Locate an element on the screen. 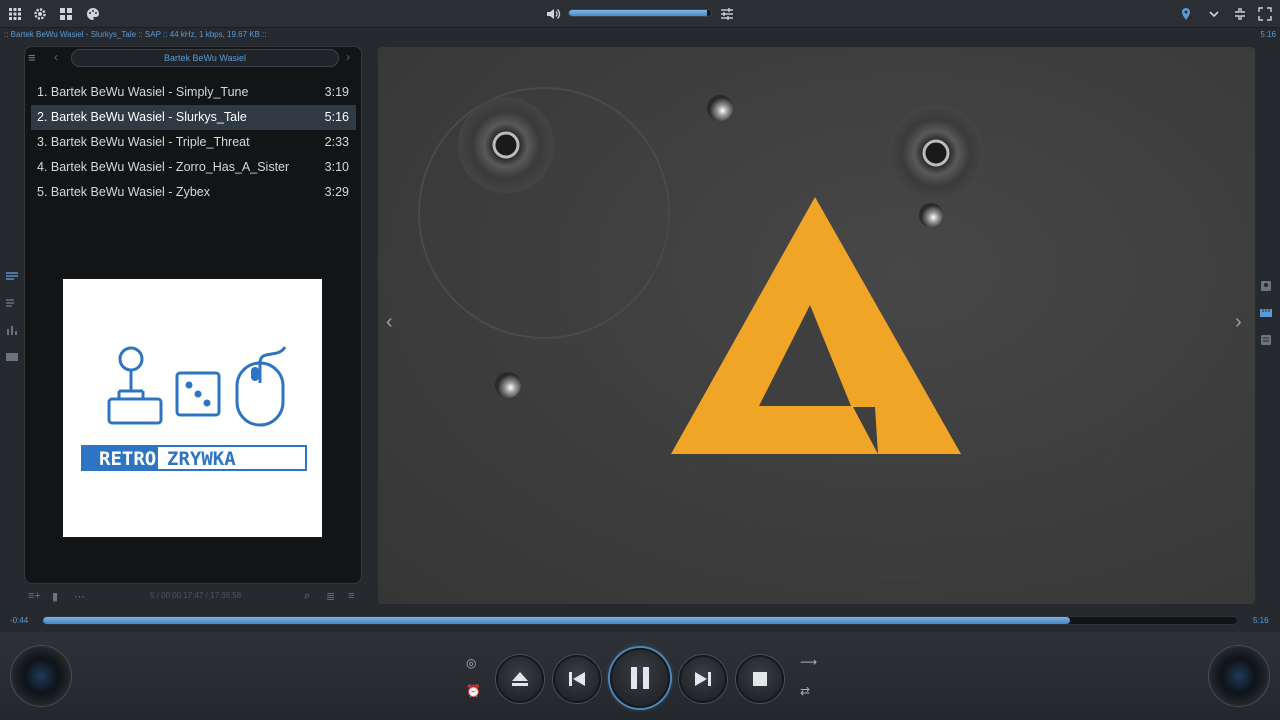  track-duration: 3:19 is located at coordinates (336, 92).